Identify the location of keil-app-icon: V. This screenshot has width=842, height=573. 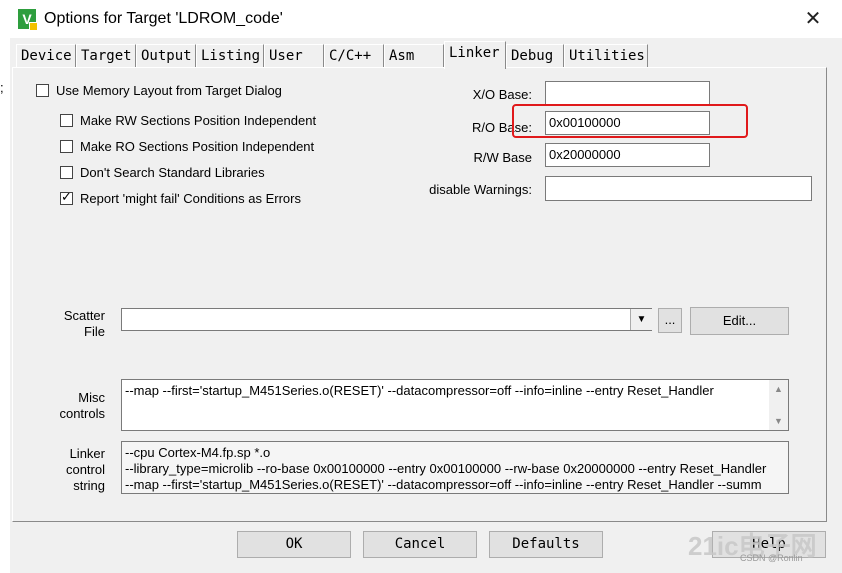
(28, 20).